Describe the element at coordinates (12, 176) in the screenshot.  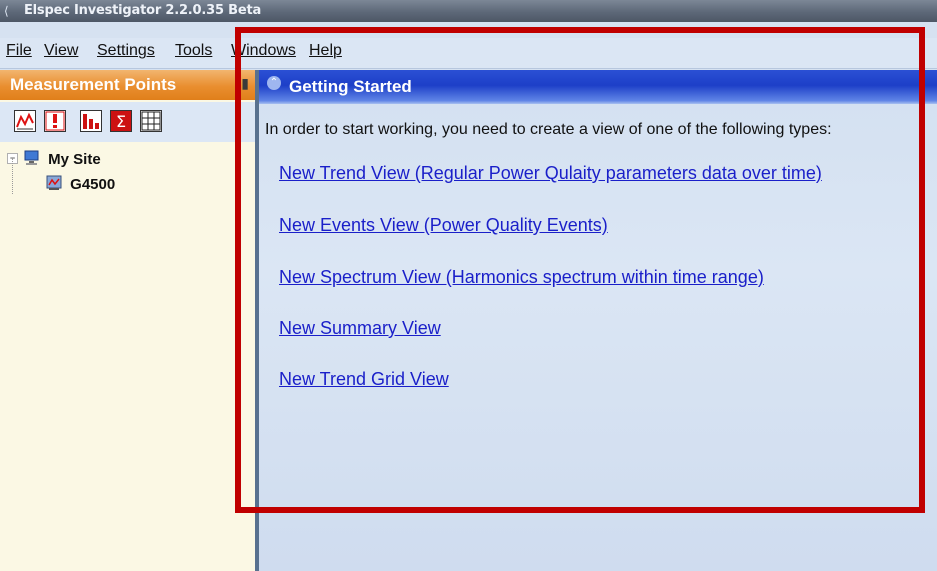
I see `tree-connector` at that location.